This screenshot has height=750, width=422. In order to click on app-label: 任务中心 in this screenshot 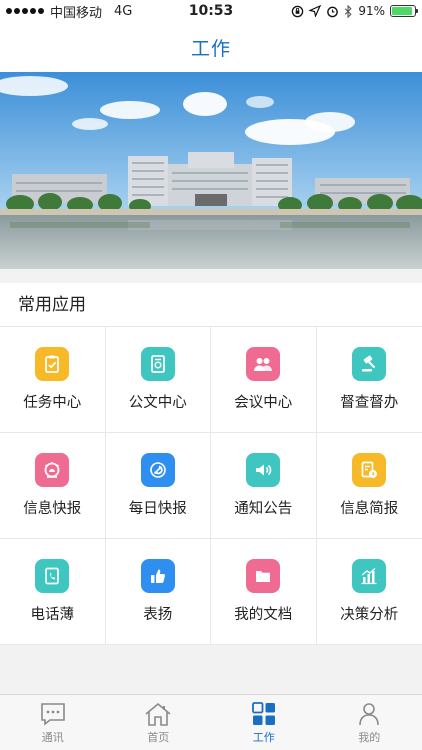, I will do `click(52, 403)`.